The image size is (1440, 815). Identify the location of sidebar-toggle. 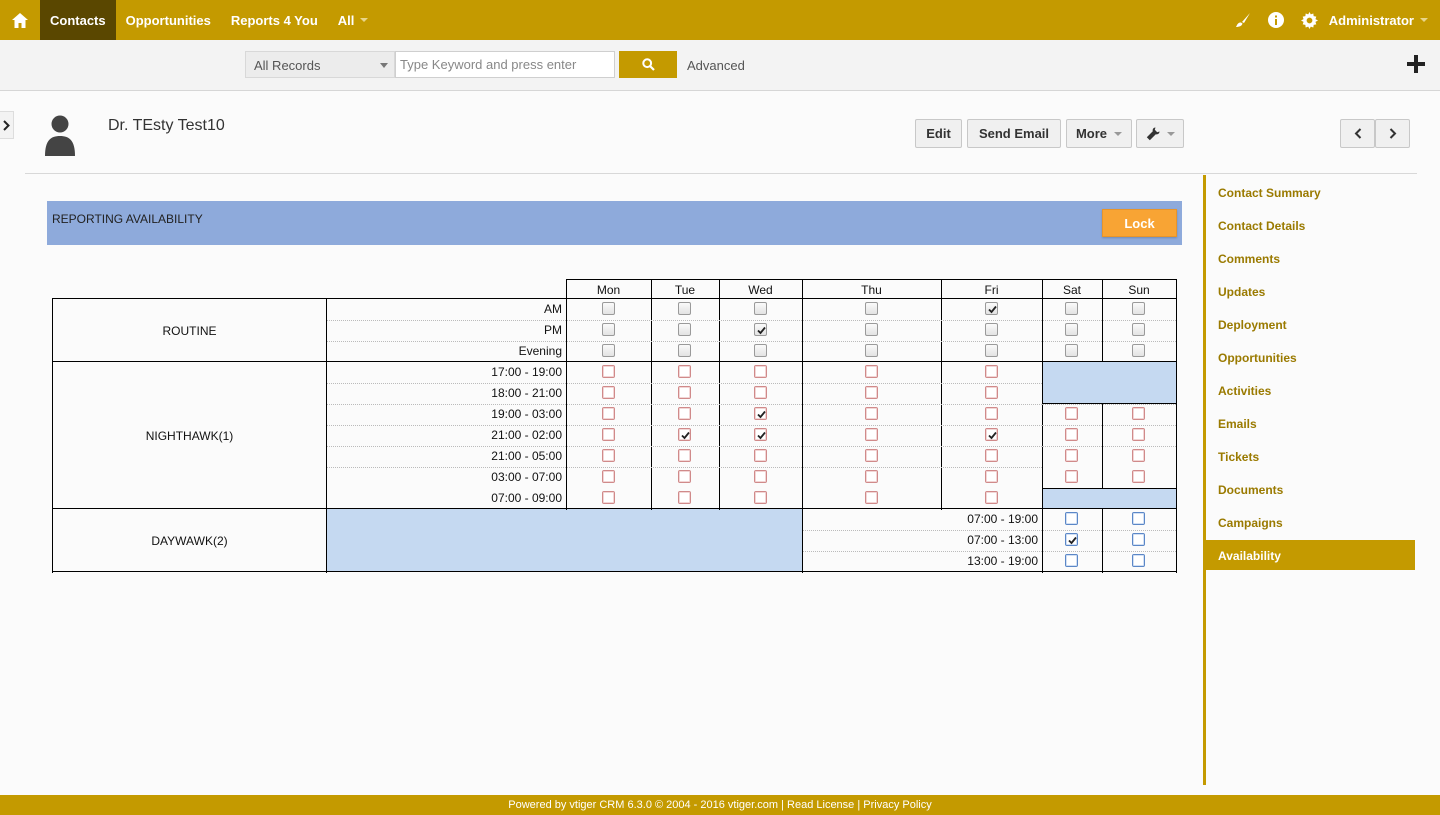
(7, 125).